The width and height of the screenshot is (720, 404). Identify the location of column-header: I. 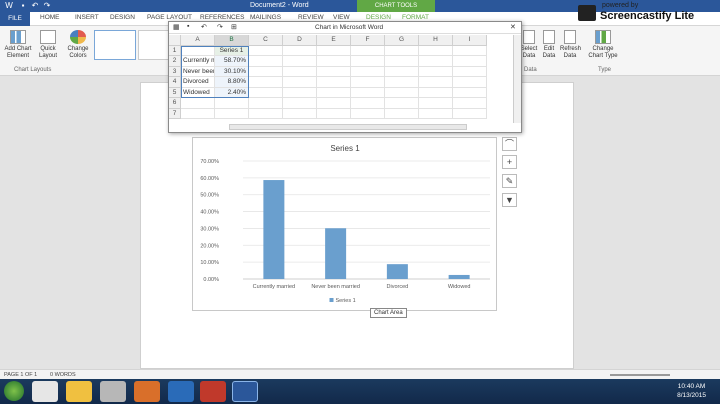
(470, 40).